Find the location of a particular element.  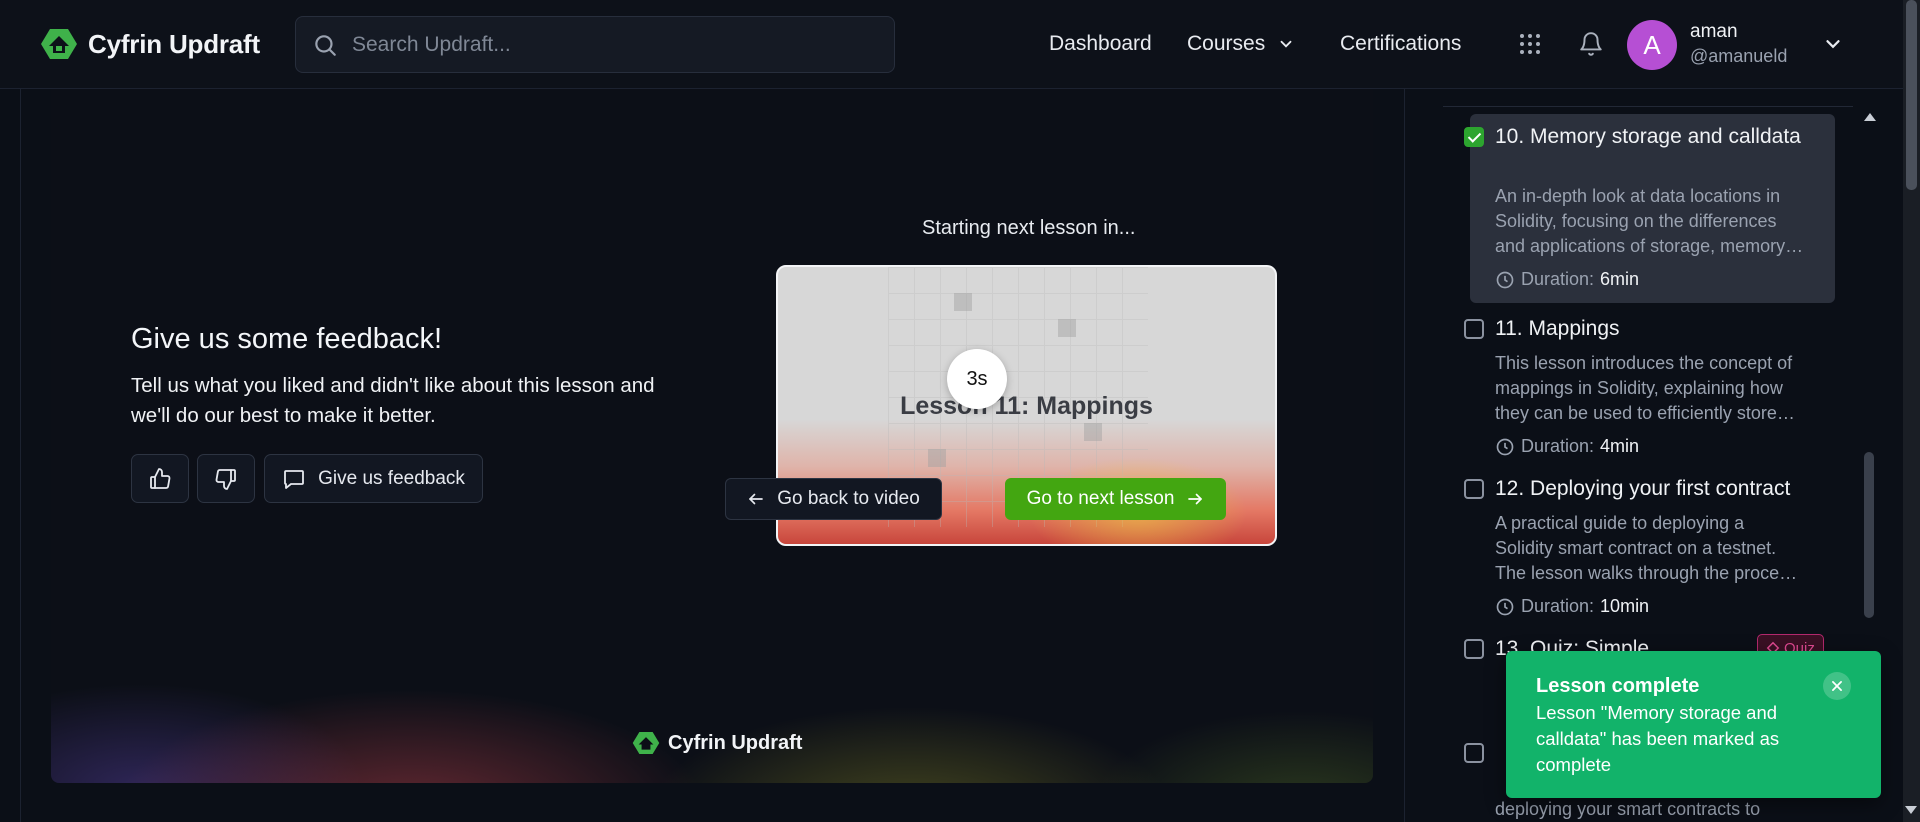

nav-courses: Courses is located at coordinates (1241, 44).